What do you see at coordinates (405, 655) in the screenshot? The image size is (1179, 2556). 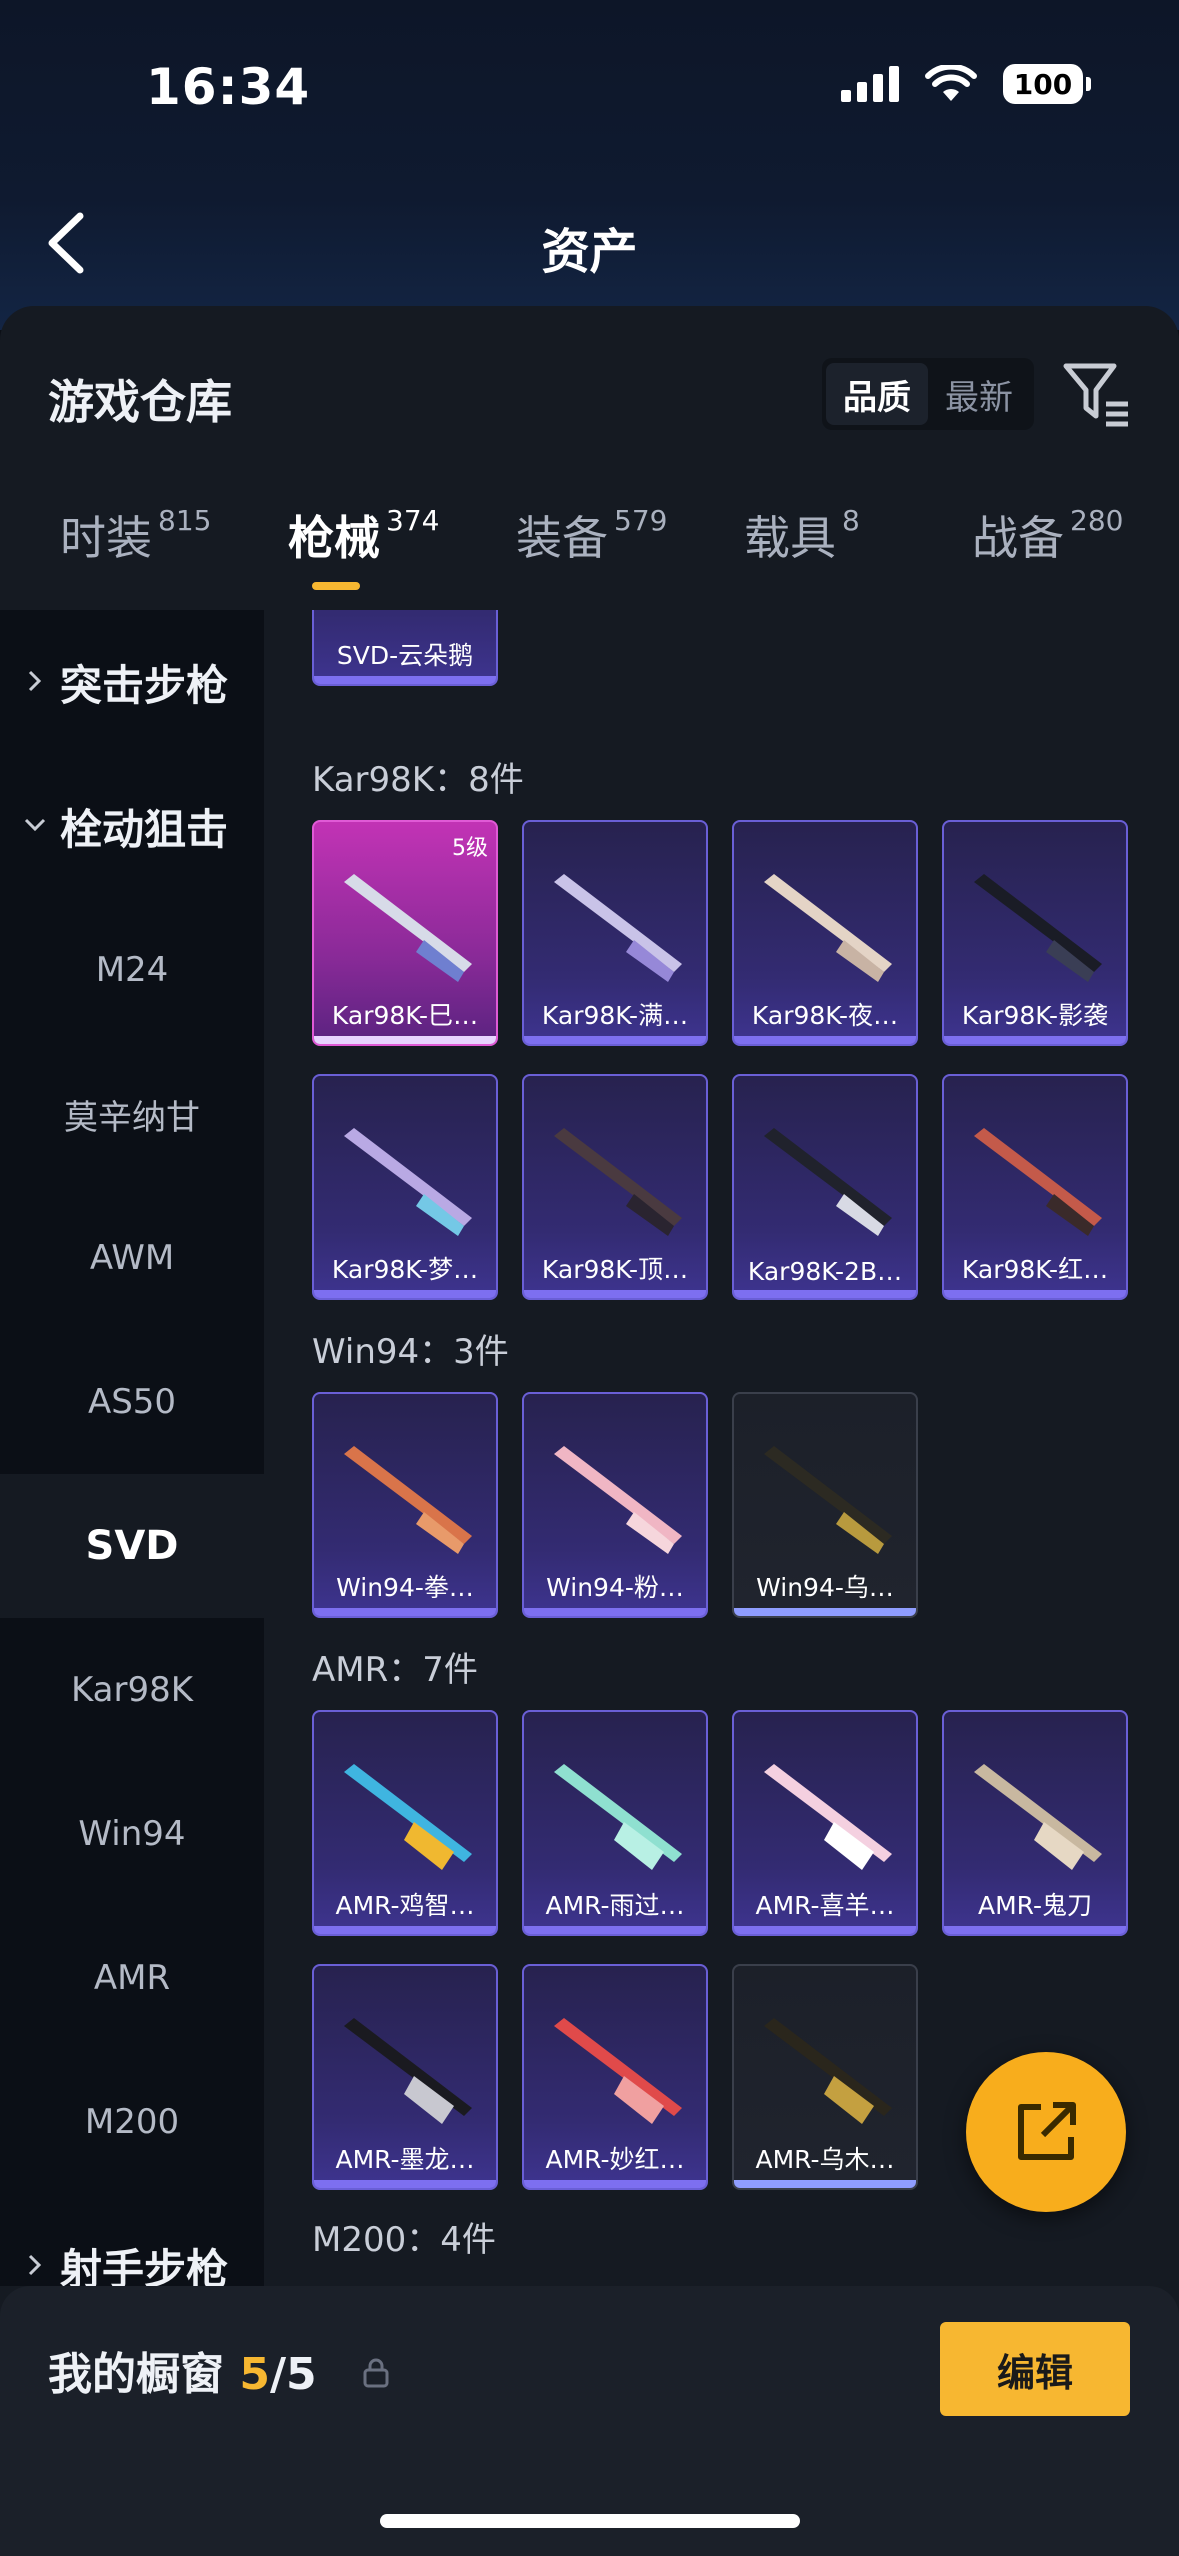 I see `weapon-name: SVD-云朵鹅` at bounding box center [405, 655].